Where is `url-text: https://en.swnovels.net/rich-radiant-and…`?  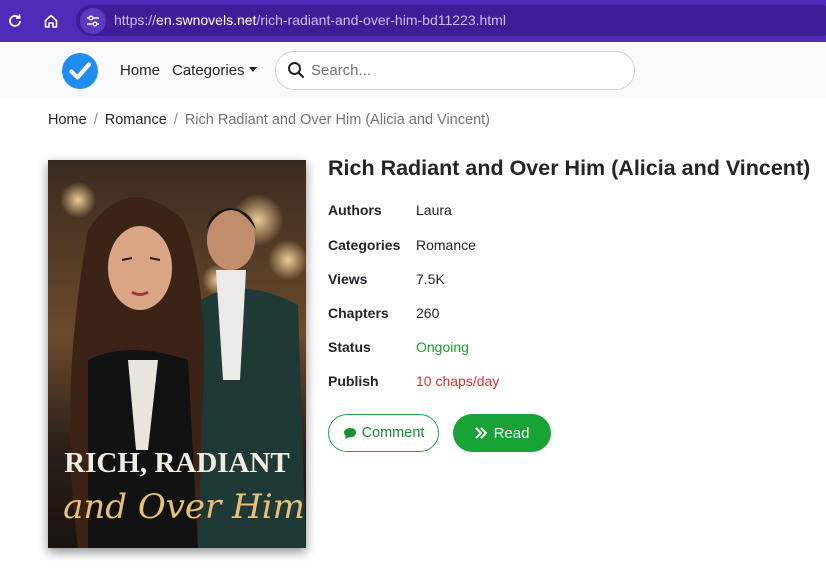
url-text: https://en.swnovels.net/rich-radiant-and… is located at coordinates (310, 20).